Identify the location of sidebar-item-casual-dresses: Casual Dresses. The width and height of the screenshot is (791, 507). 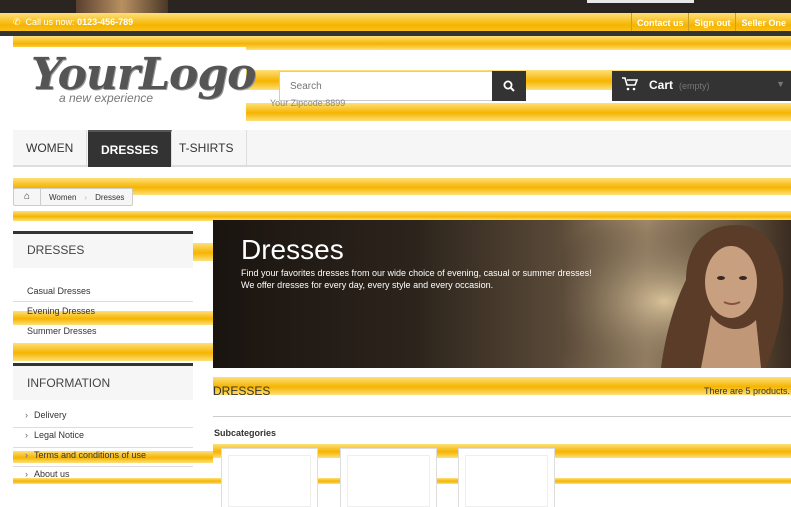
(103, 294).